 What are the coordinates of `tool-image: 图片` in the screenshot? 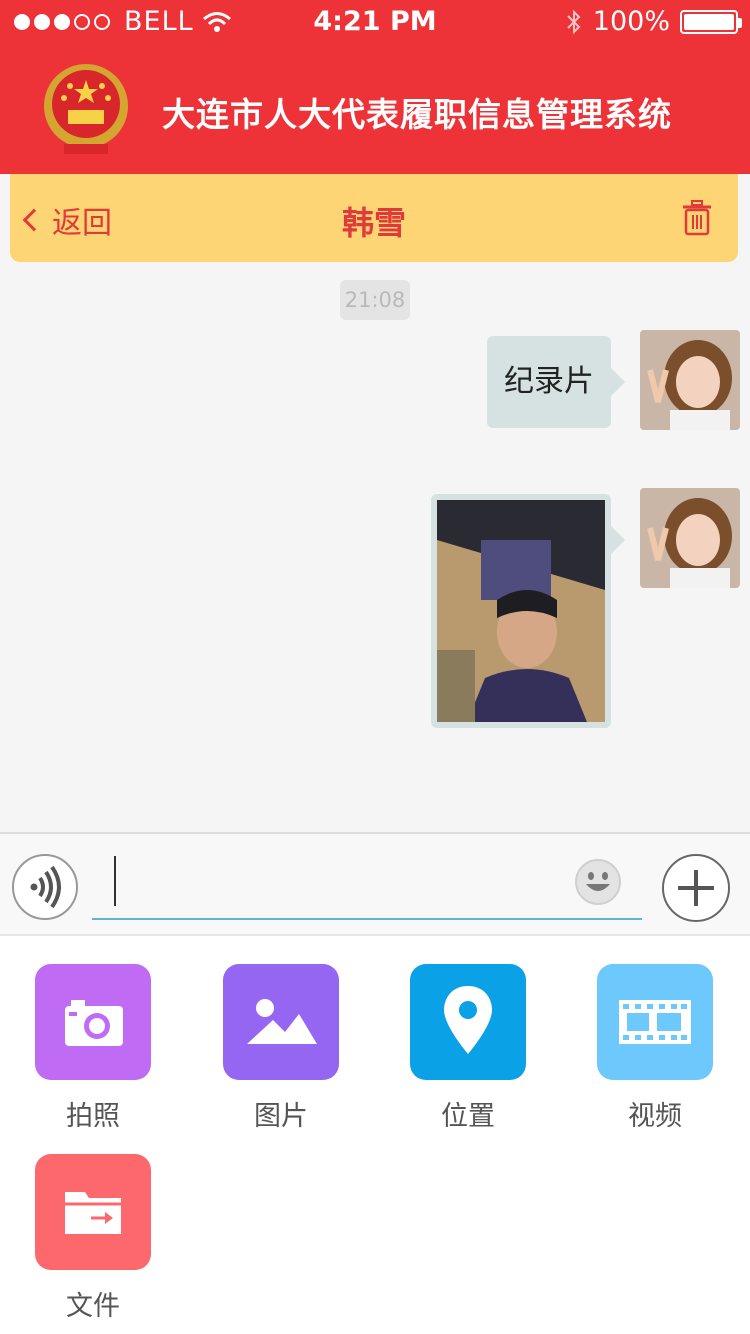 It's located at (281, 1048).